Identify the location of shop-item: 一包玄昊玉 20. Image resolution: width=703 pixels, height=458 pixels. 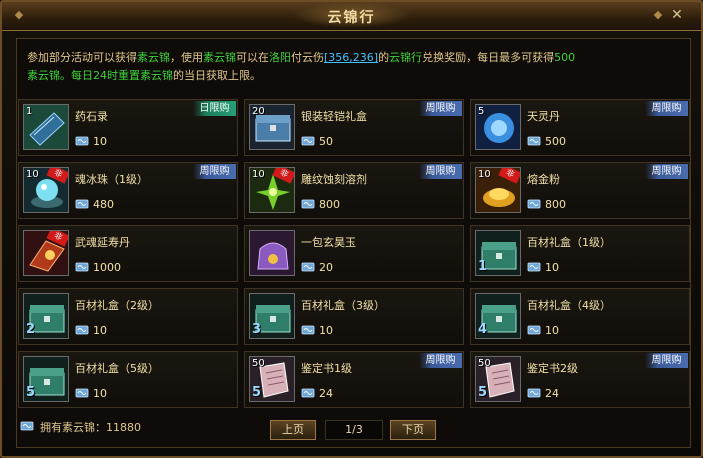
(354, 253).